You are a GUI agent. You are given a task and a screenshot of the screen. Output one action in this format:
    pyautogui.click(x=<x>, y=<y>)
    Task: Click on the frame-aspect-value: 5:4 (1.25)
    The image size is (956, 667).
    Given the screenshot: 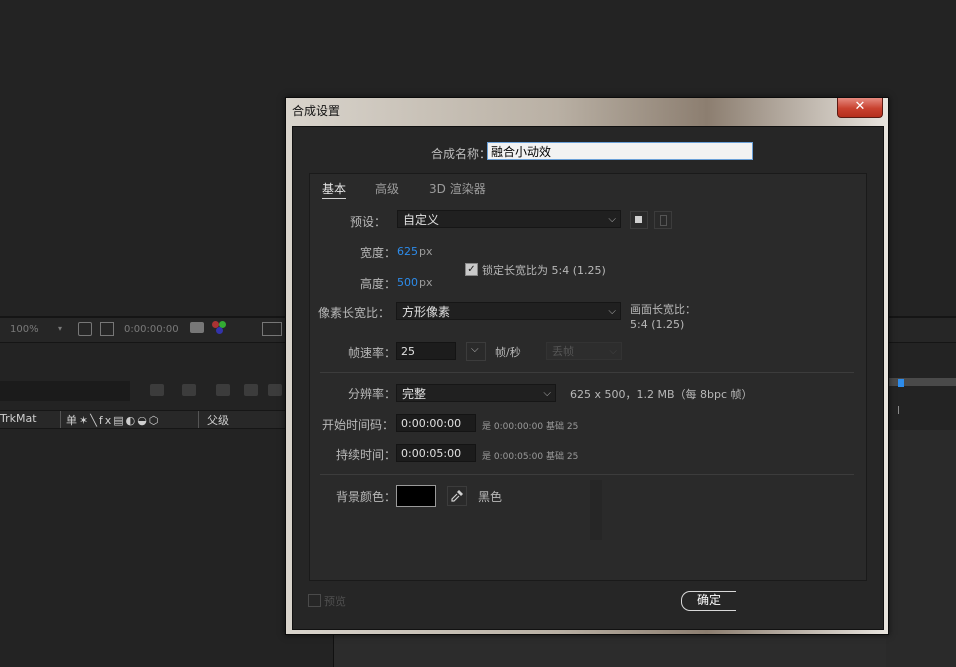 What is the action you would take?
    pyautogui.click(x=657, y=324)
    